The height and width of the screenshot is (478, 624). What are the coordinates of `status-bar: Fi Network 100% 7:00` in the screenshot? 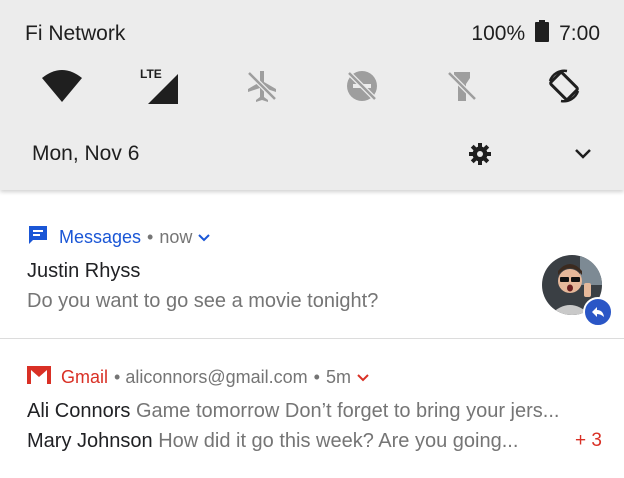 It's located at (312, 34).